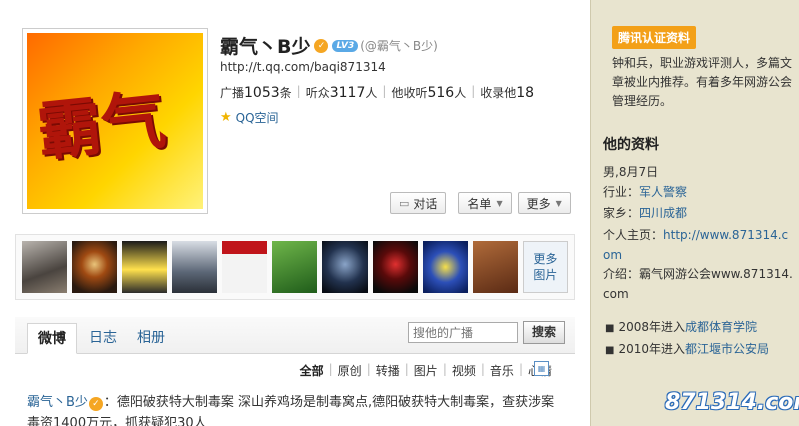 Image resolution: width=799 pixels, height=426 pixels. What do you see at coordinates (257, 118) in the screenshot?
I see `qzone-label: QQ空间` at bounding box center [257, 118].